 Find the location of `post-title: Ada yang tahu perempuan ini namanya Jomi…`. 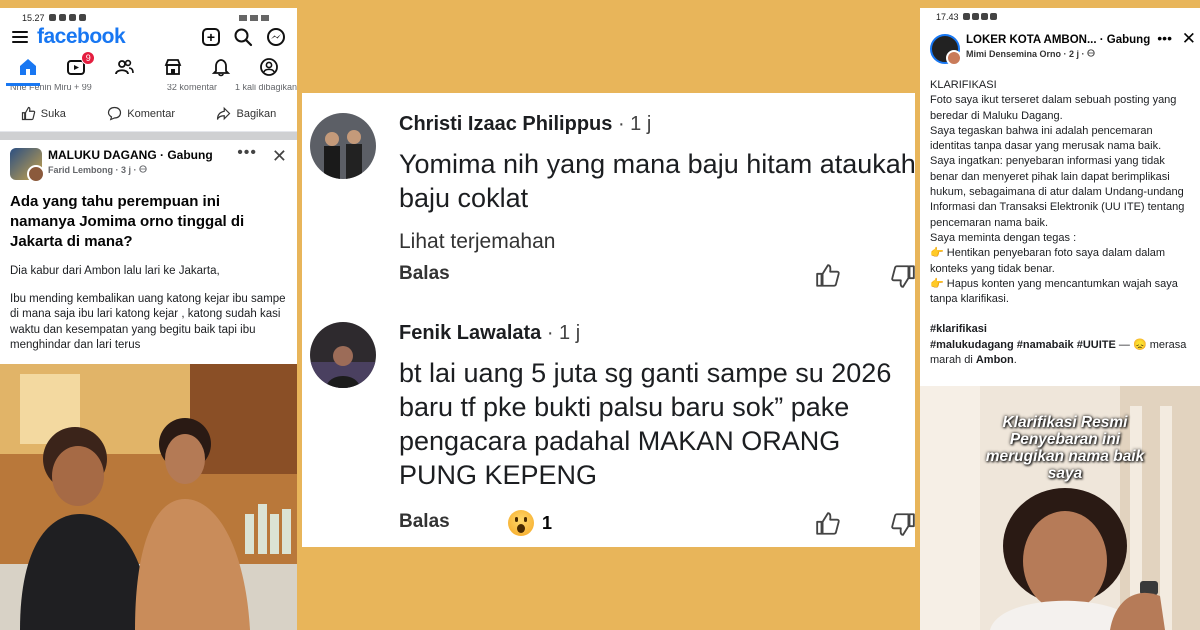

post-title: Ada yang tahu perempuan ini namanya Jomi… is located at coordinates (127, 221).